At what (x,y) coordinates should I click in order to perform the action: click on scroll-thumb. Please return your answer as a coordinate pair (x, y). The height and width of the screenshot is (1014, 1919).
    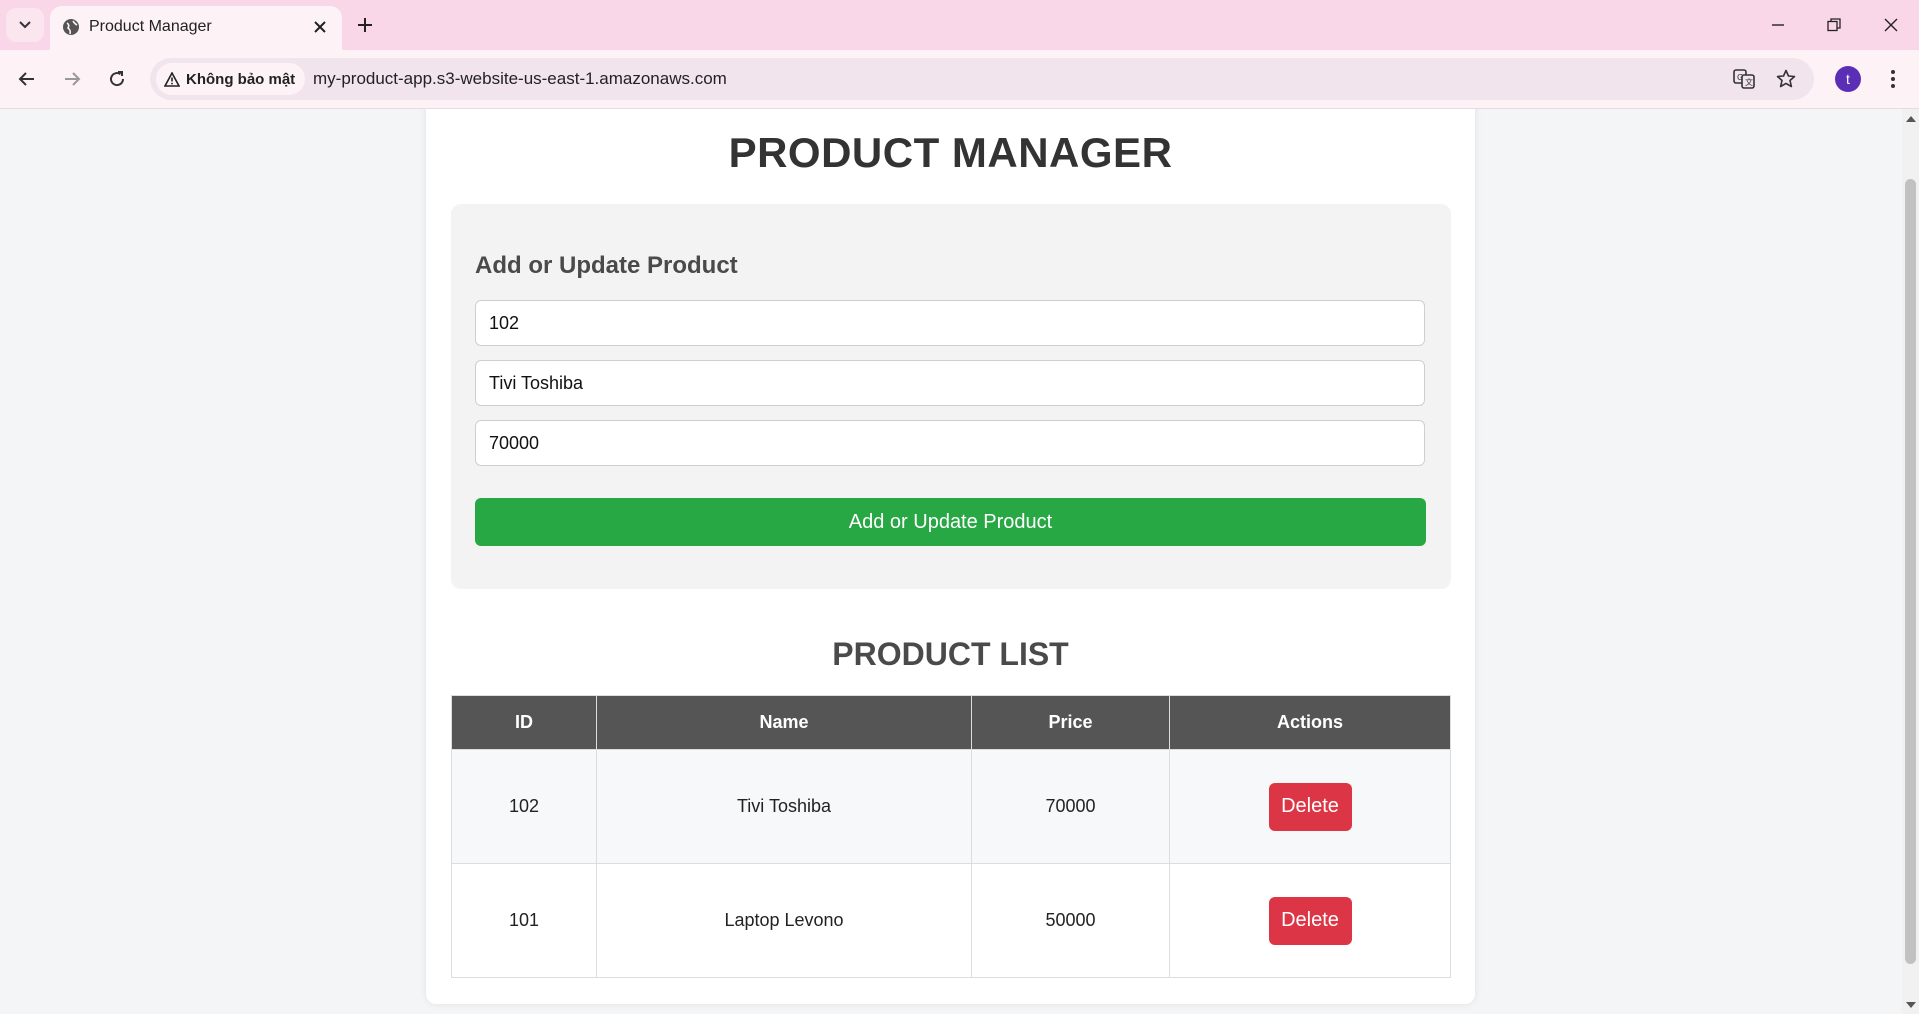
    Looking at the image, I should click on (1910, 571).